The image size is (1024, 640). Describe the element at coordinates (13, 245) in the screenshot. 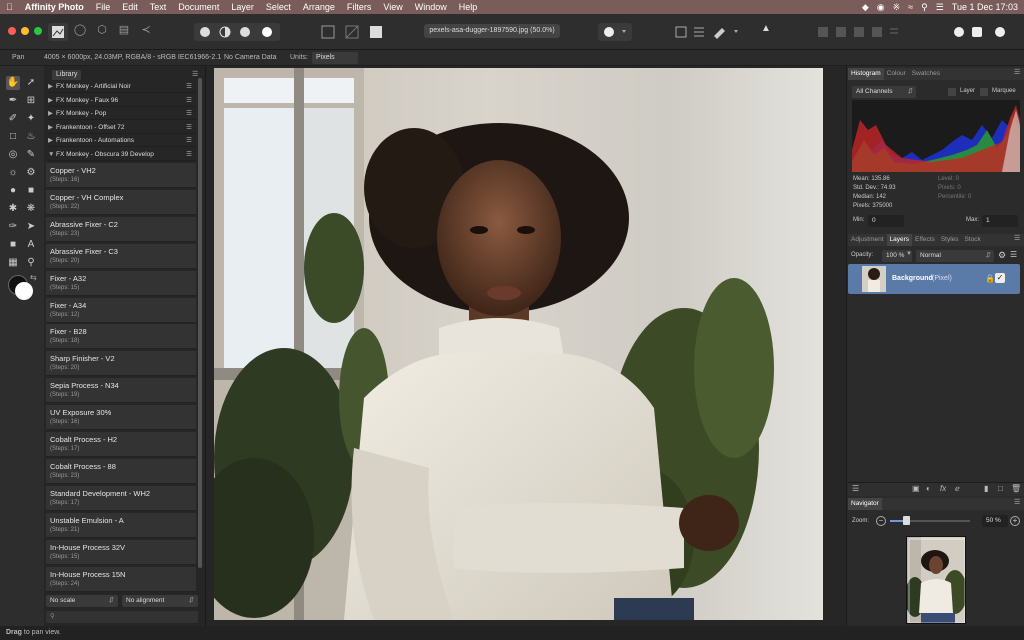

I see `rectangle-tool-icon: ■` at that location.